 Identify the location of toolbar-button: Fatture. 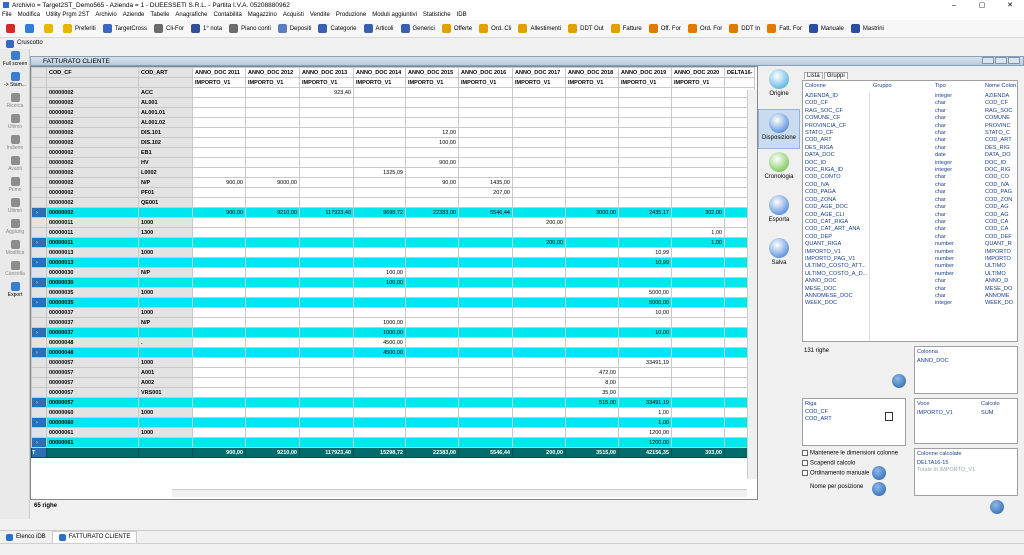
(626, 28).